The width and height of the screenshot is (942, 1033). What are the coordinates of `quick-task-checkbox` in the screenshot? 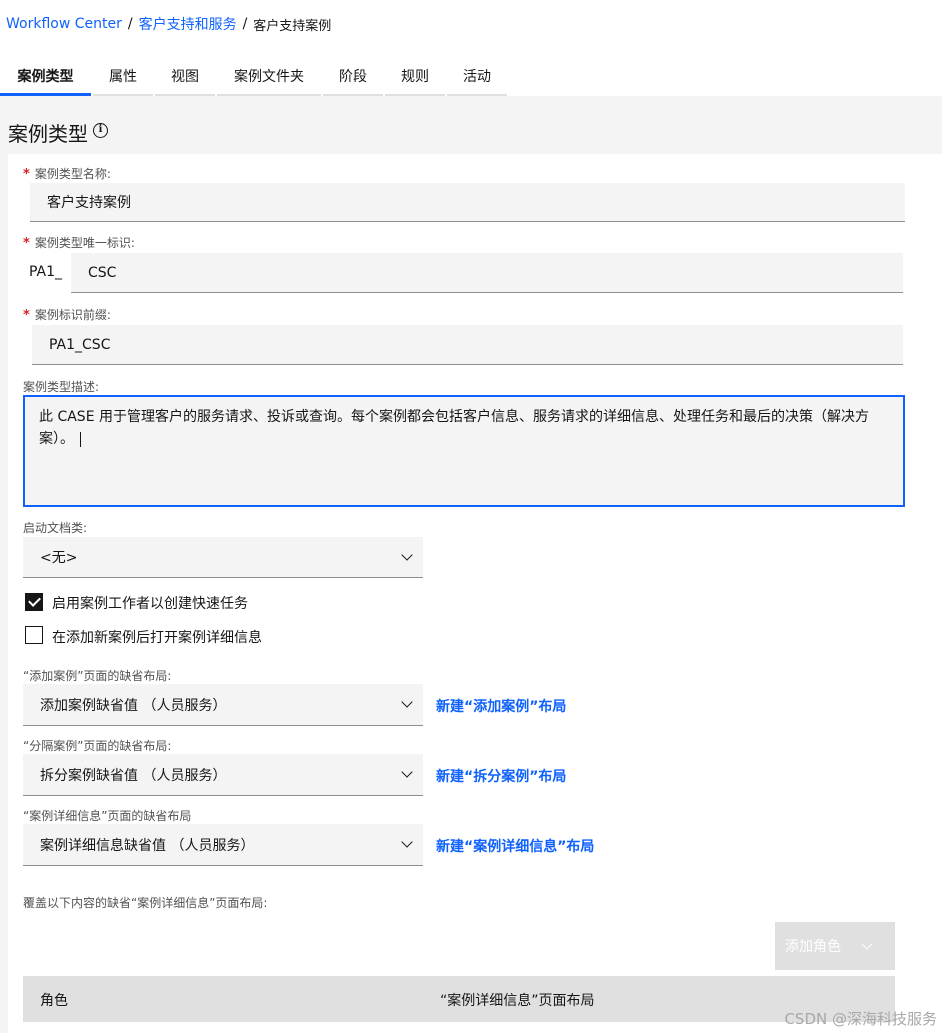 It's located at (34, 602).